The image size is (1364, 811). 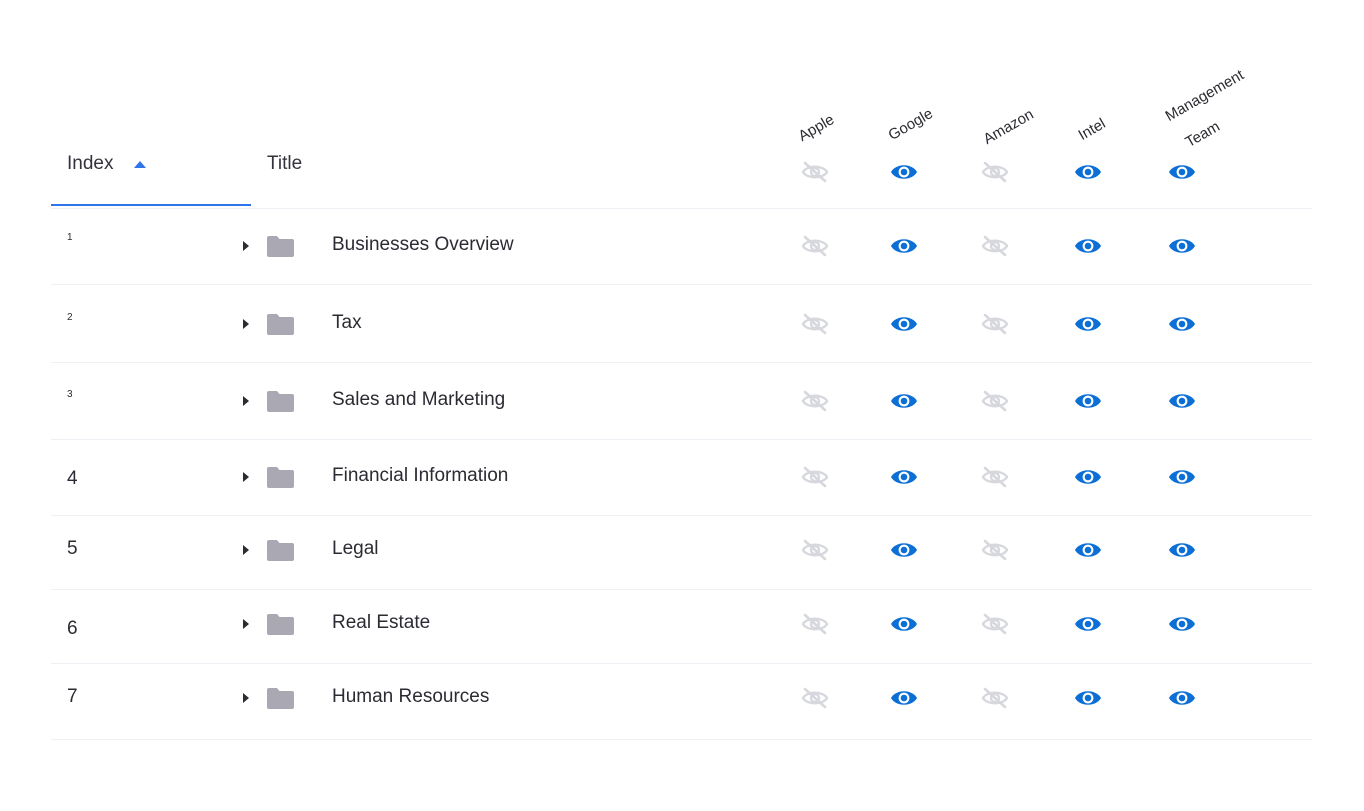 What do you see at coordinates (70, 237) in the screenshot?
I see `row-index: 1` at bounding box center [70, 237].